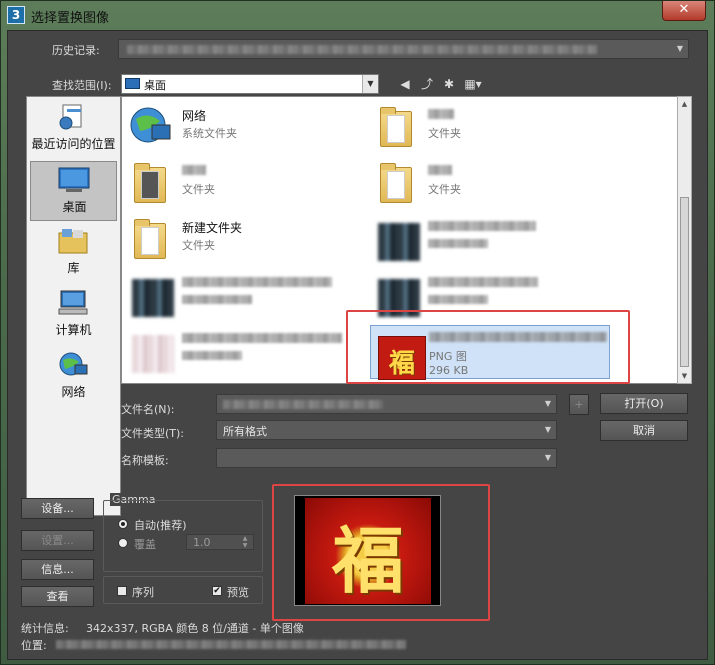  I want to click on place-network: 网络, so click(73, 377).